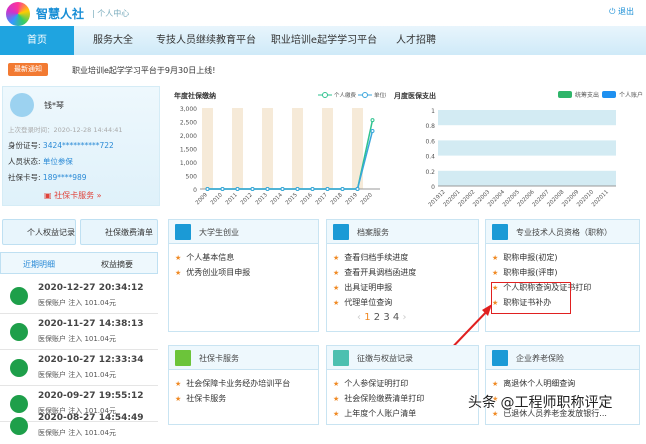 The width and height of the screenshot is (646, 444). Describe the element at coordinates (565, 383) in the screenshot. I see `list-item: 离退休个人明细查询` at that location.